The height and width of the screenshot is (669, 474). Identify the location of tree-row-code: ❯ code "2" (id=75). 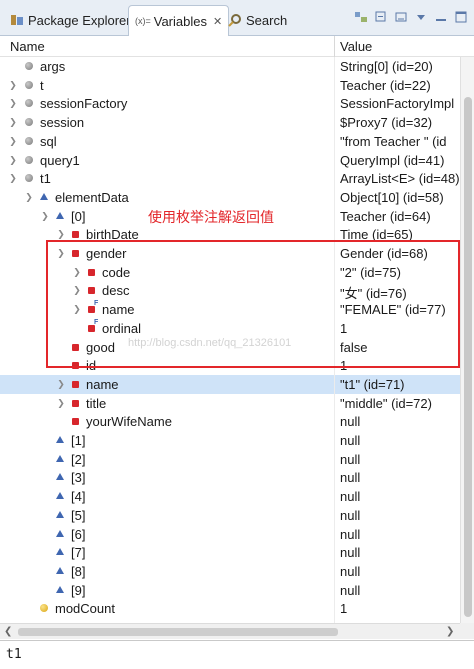
(230, 272).